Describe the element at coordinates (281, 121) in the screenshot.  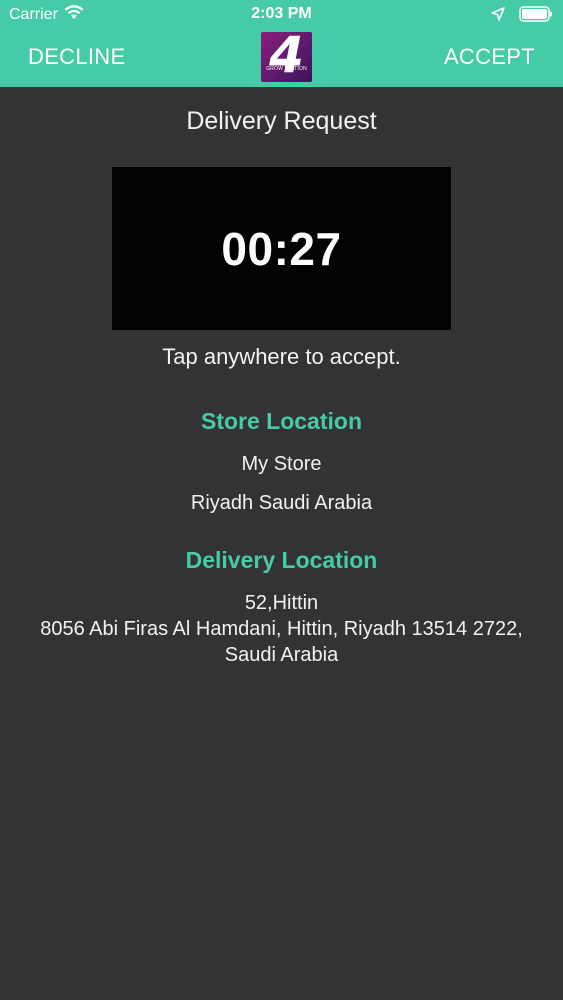
I see `page-title: Delivery Request` at that location.